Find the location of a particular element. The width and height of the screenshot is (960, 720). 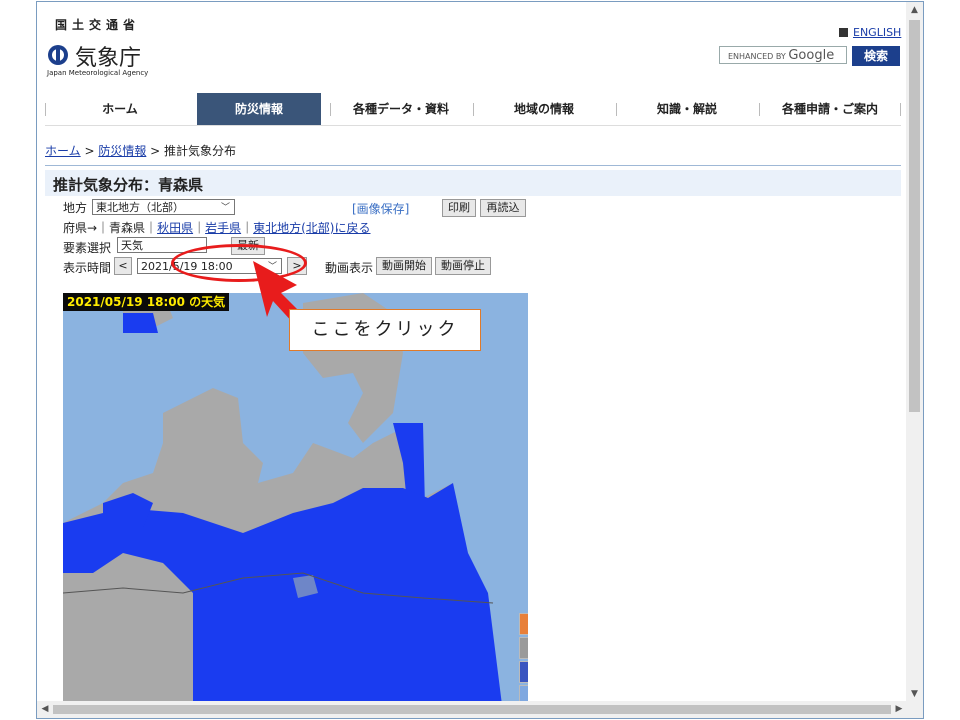

region-select: 東北地方（北部） ﹀ is located at coordinates (163, 207).